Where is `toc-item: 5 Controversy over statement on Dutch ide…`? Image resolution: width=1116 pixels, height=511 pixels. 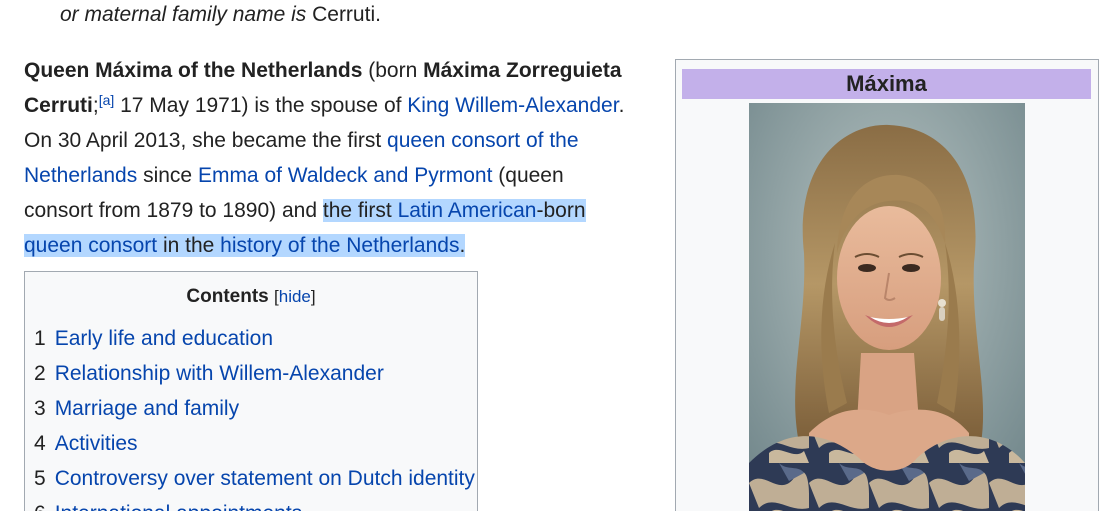 toc-item: 5 Controversy over statement on Dutch ide… is located at coordinates (254, 479).